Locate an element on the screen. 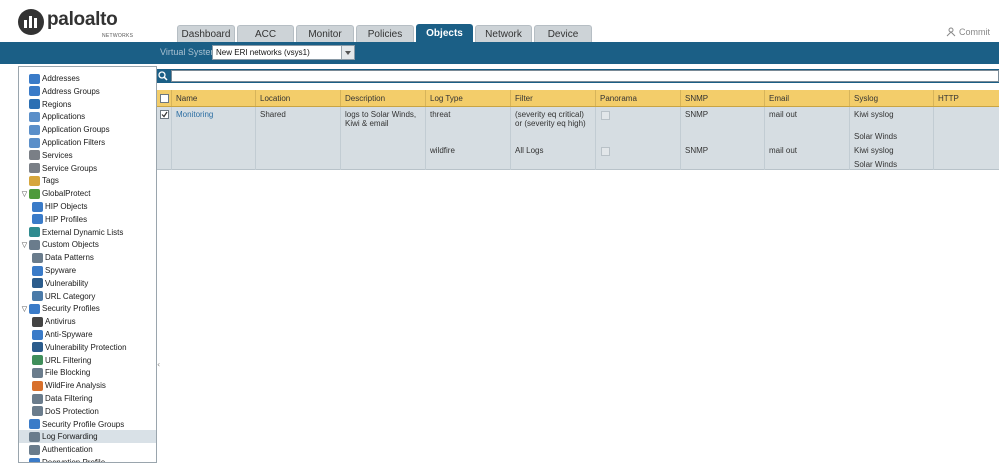 Image resolution: width=999 pixels, height=463 pixels. sidebar-item-application-filters: Application Filters is located at coordinates (87, 142).